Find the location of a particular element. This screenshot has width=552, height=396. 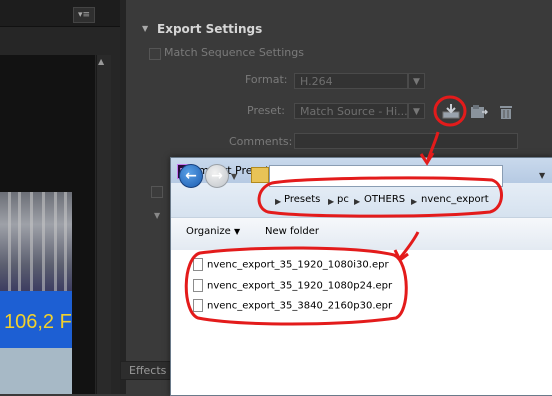

organize-button: Organize ▼ is located at coordinates (213, 231).